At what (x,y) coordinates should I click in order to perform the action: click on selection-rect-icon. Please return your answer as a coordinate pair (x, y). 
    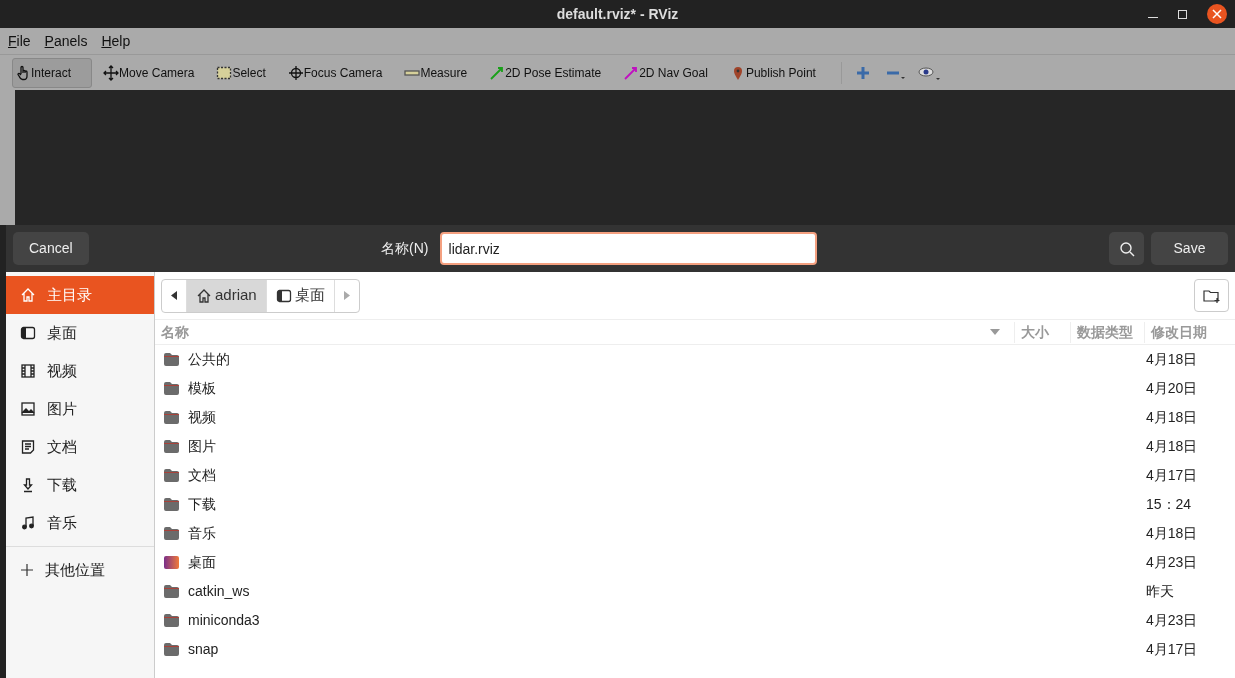
    Looking at the image, I should click on (224, 72).